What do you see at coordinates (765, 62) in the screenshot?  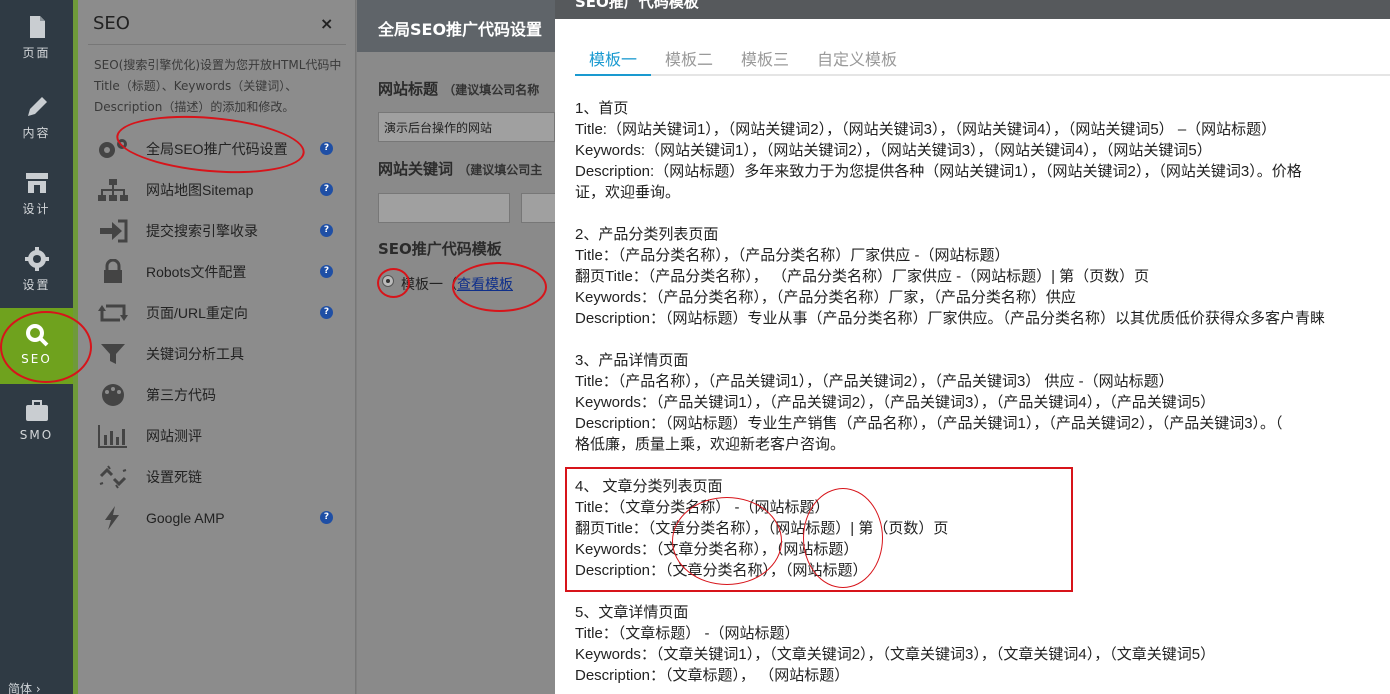 I see `tab-template-3: 模板三` at bounding box center [765, 62].